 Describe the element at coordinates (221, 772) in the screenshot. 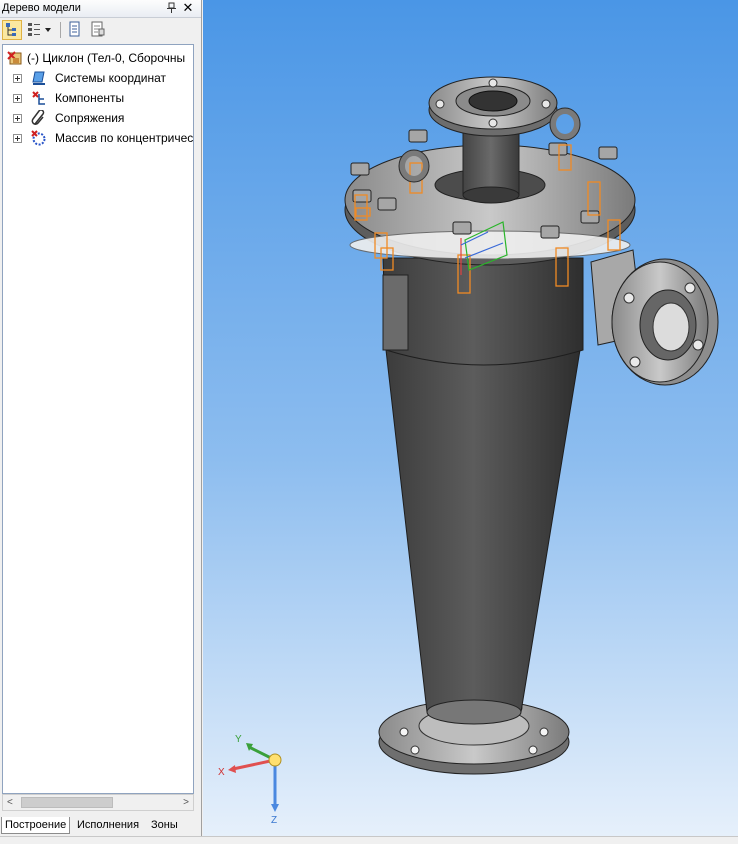

I see `axis-x-label: X` at that location.